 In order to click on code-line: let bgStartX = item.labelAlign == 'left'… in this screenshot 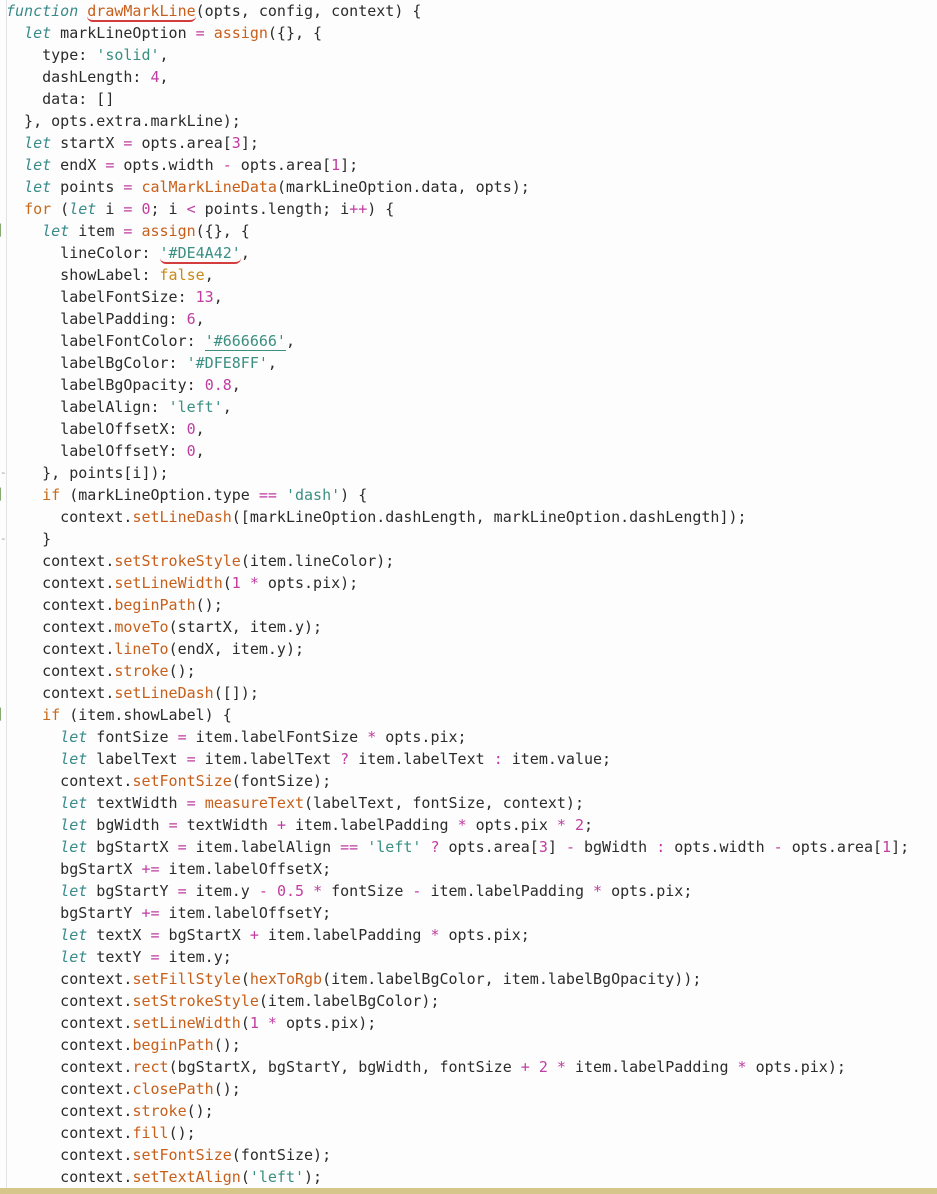, I will do `click(468, 847)`.